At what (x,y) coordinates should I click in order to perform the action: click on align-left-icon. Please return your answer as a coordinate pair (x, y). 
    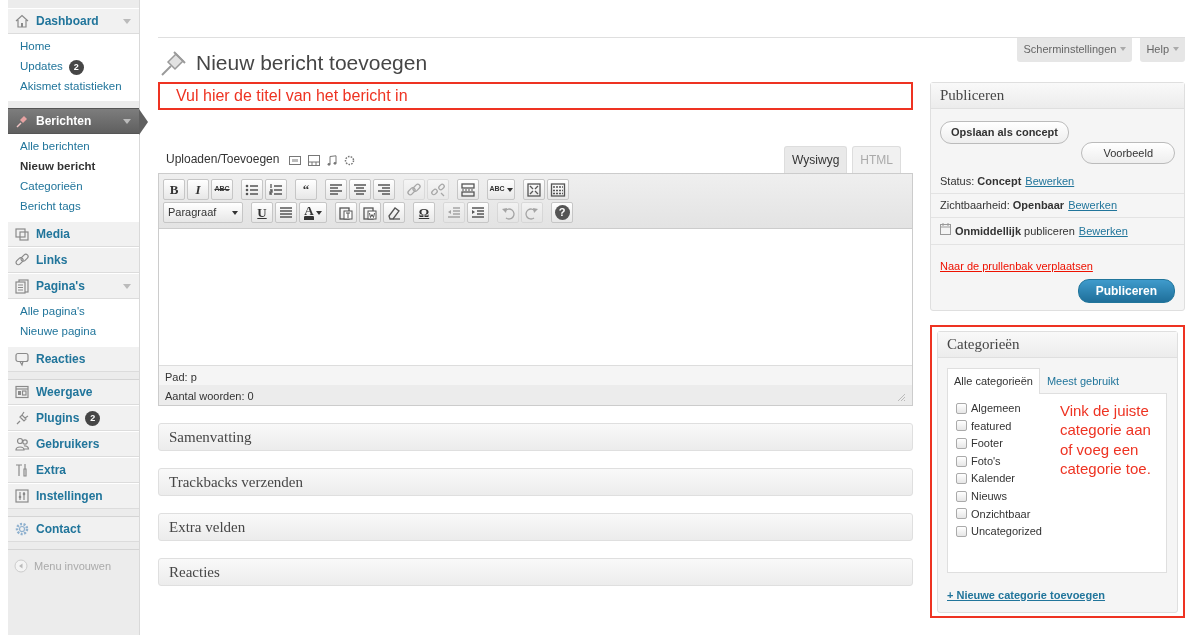
    Looking at the image, I should click on (336, 189).